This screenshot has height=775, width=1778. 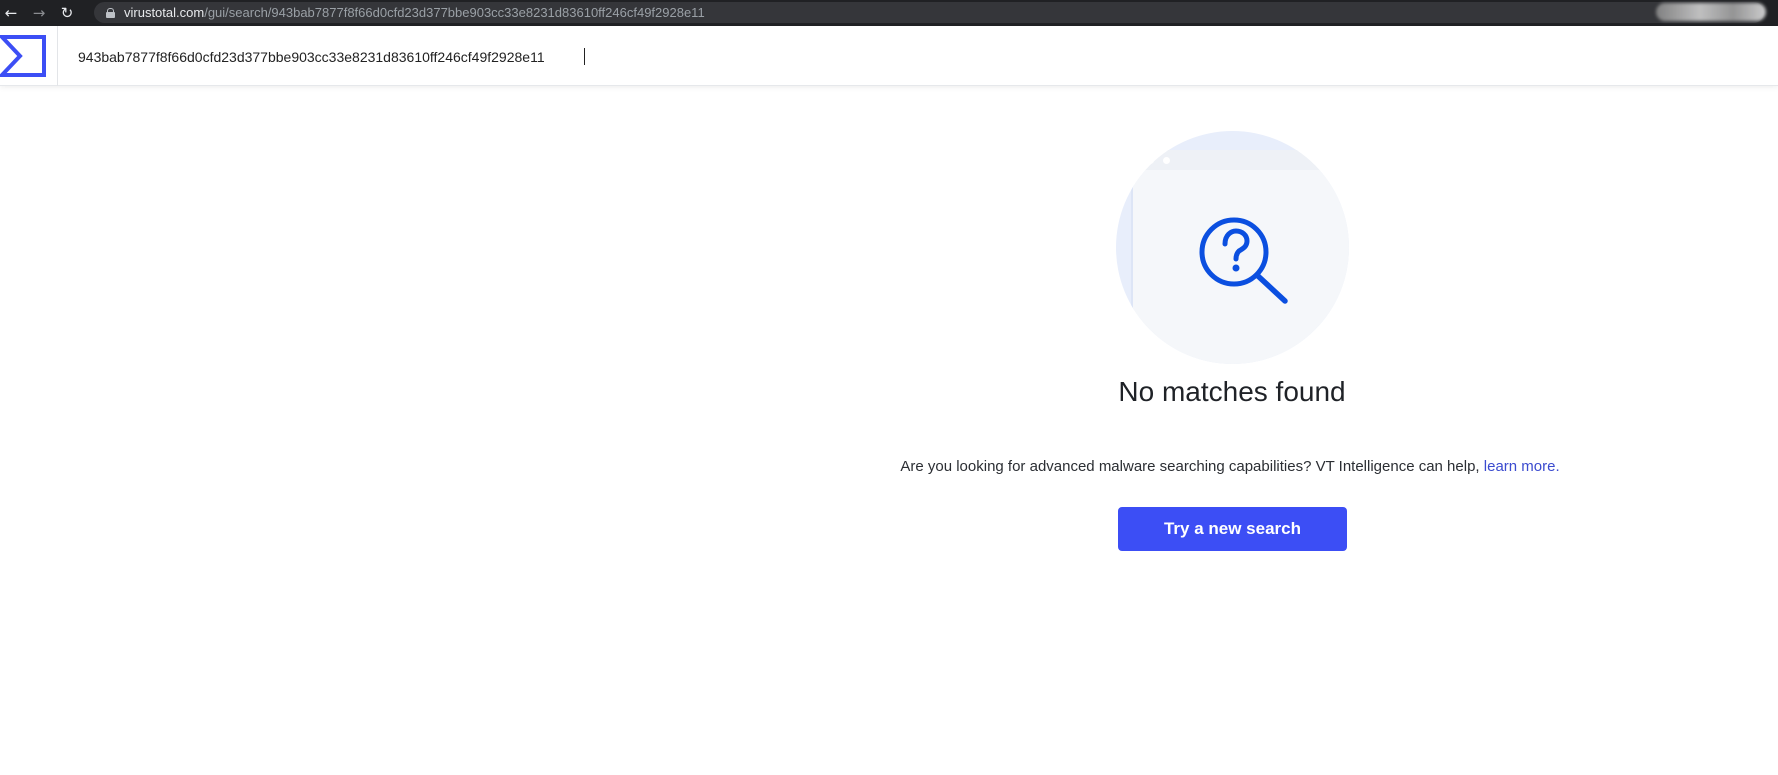 I want to click on profile-area-redacted, so click(x=1711, y=12).